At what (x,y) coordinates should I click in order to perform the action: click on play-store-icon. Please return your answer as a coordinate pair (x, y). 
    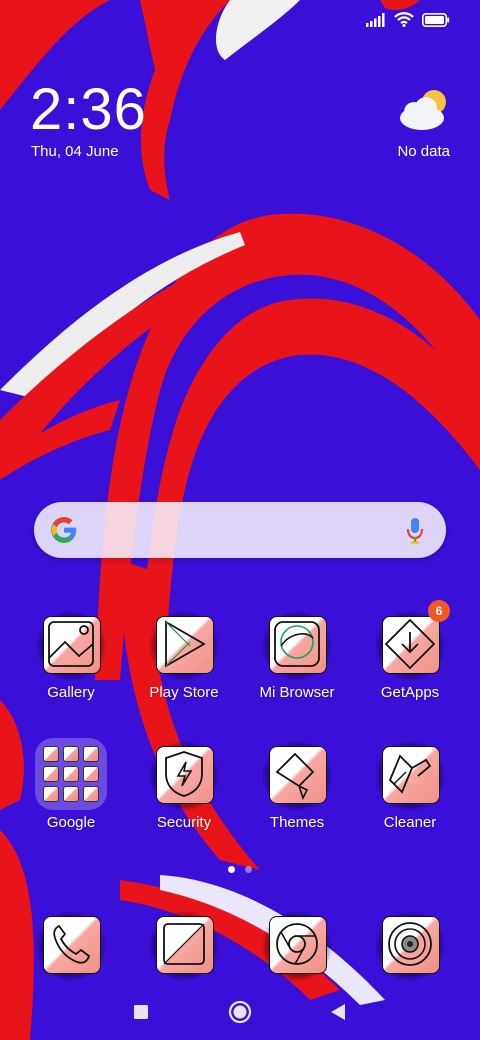
    Looking at the image, I should click on (185, 644).